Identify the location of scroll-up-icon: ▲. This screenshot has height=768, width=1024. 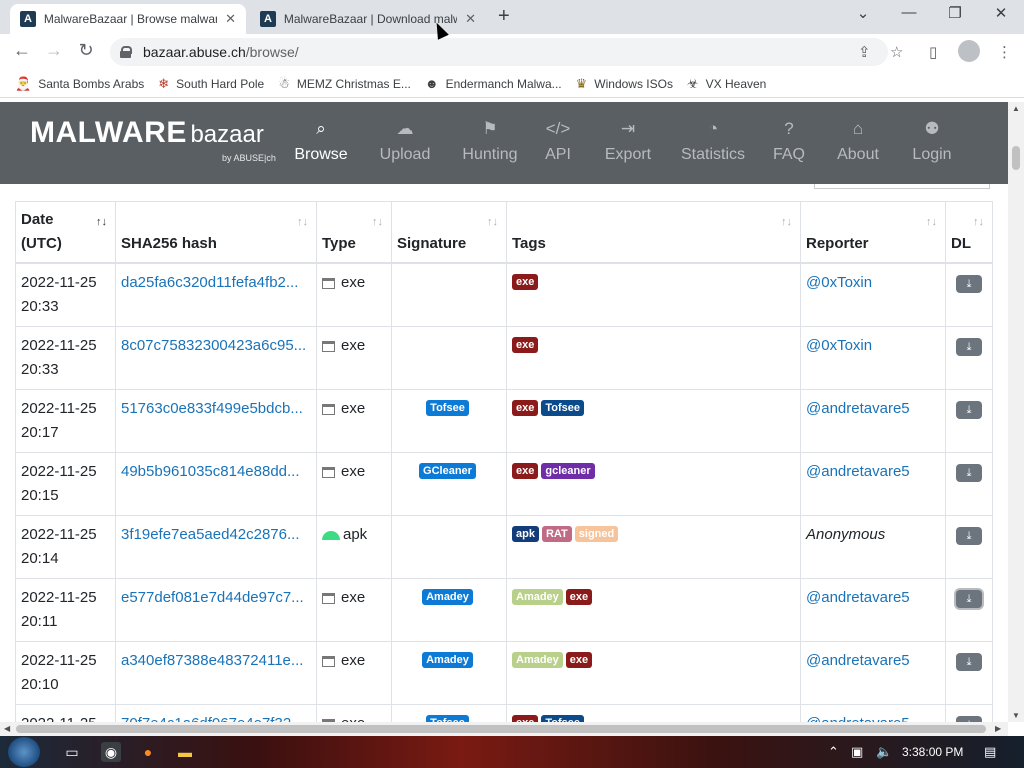
(1016, 108).